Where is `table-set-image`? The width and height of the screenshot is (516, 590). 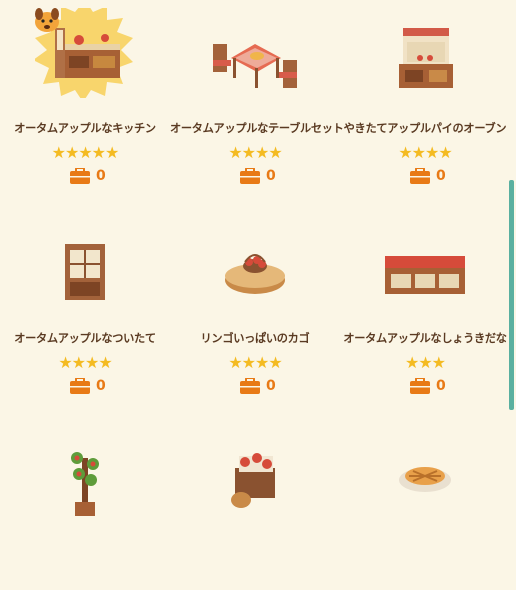
table-set-image is located at coordinates (255, 66).